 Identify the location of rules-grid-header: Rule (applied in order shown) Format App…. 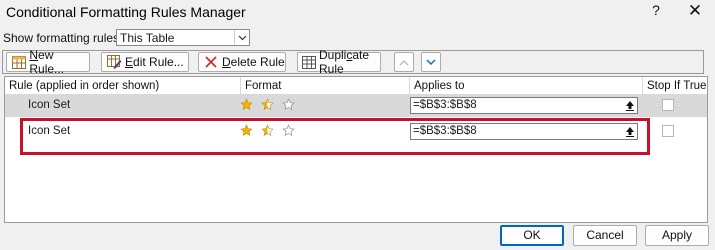
(356, 86).